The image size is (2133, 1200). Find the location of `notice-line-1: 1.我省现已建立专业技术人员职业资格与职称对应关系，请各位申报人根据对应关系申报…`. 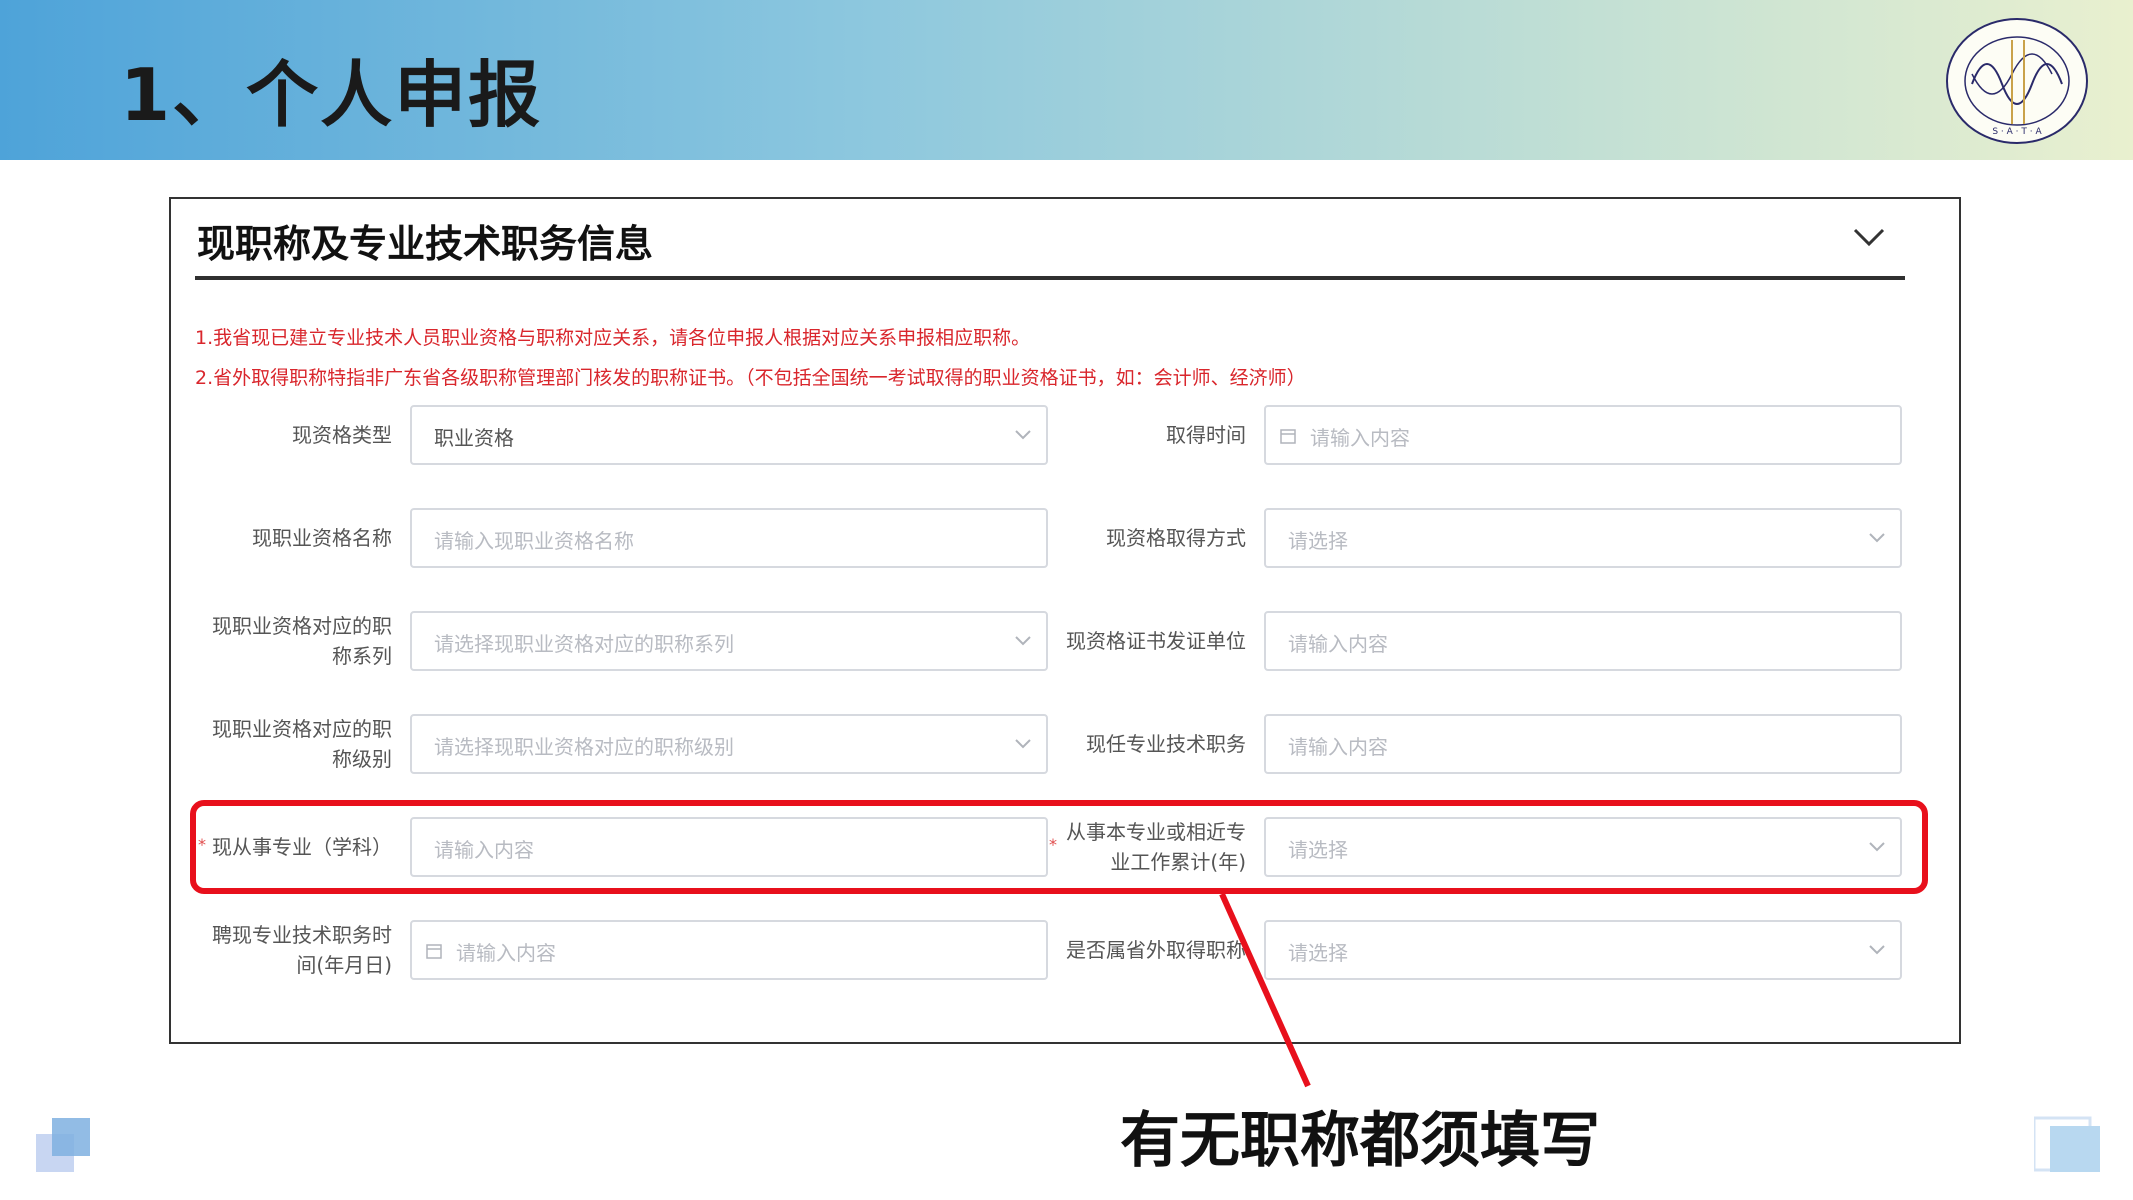

notice-line-1: 1.我省现已建立专业技术人员职业资格与职称对应关系，请各位申报人根据对应关系申报… is located at coordinates (613, 338).